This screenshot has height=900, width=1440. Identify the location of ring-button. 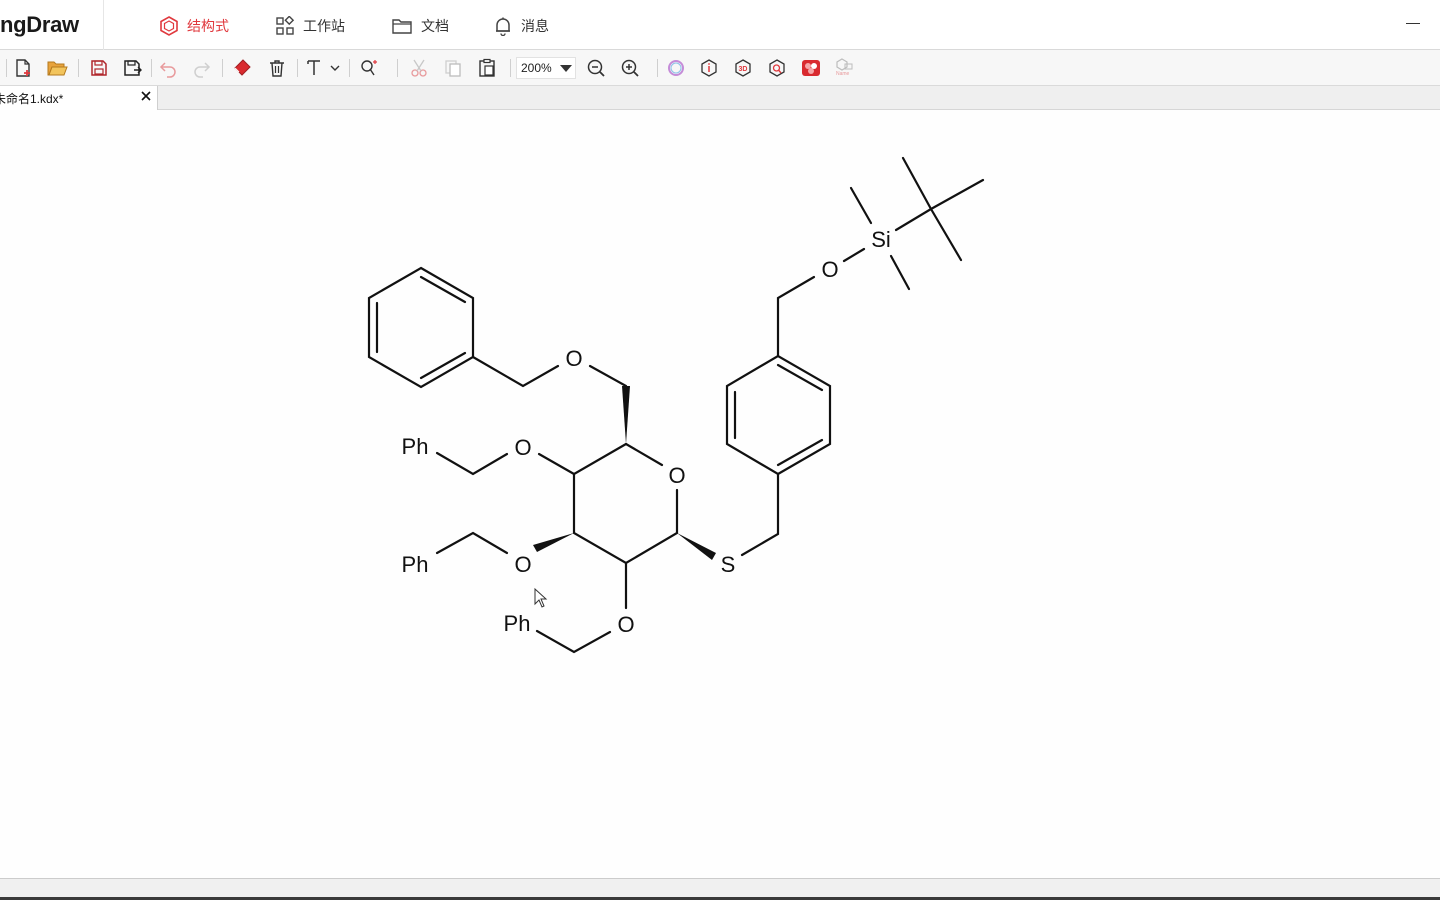
(676, 68).